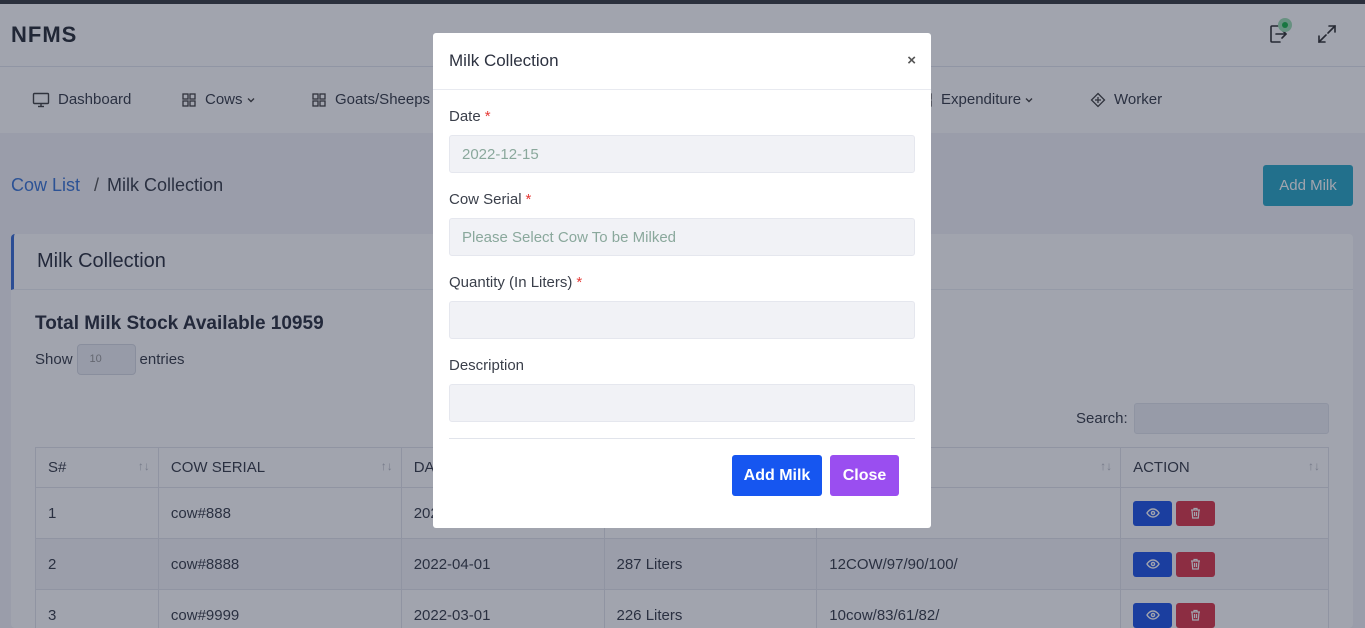 The width and height of the screenshot is (1365, 628). I want to click on quantity-label: Quantity (In Liters) *, so click(515, 282).